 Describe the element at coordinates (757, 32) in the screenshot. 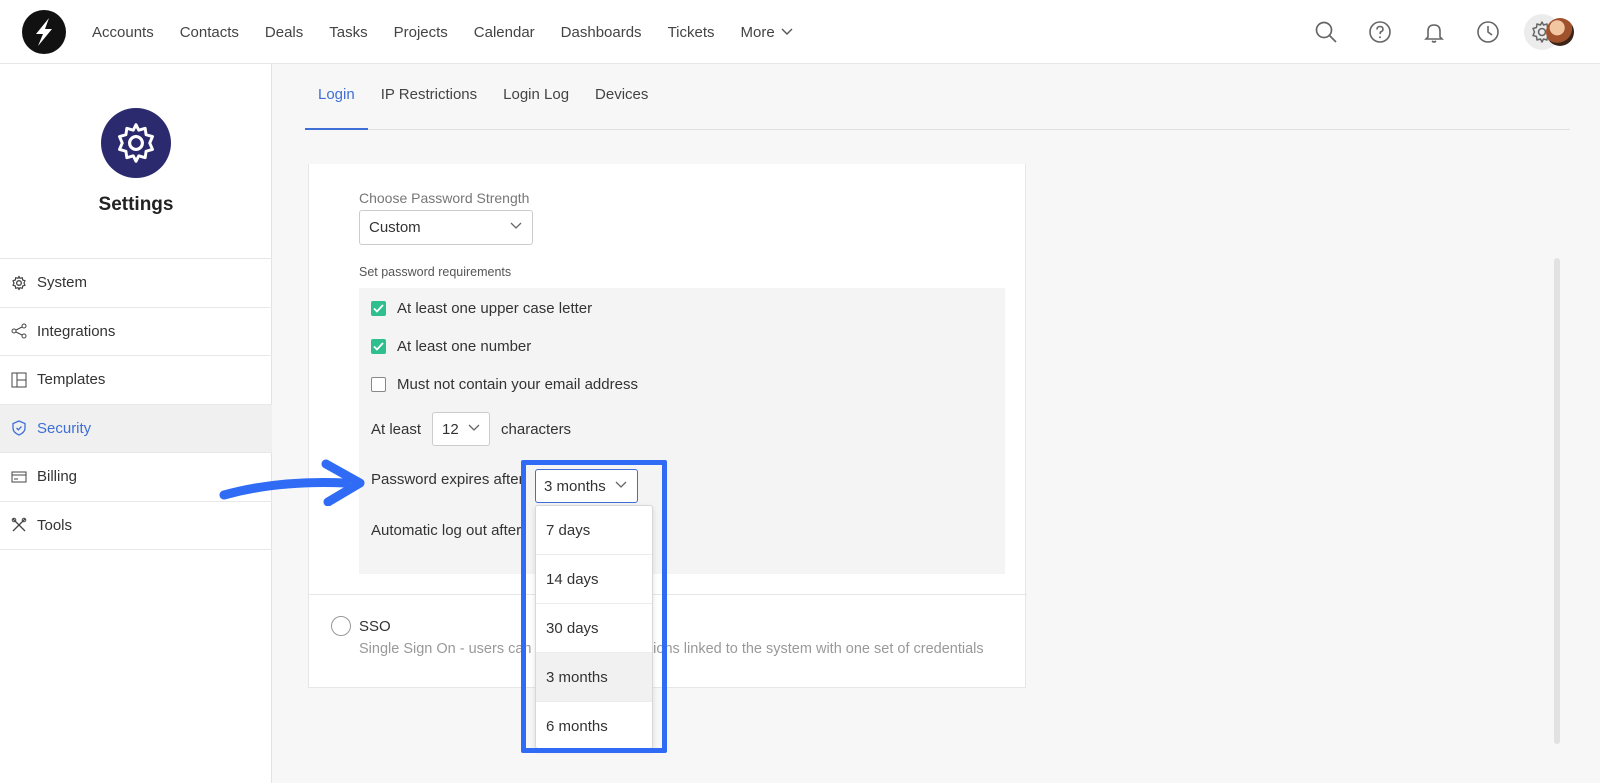

I see `nav-more-label: More` at that location.